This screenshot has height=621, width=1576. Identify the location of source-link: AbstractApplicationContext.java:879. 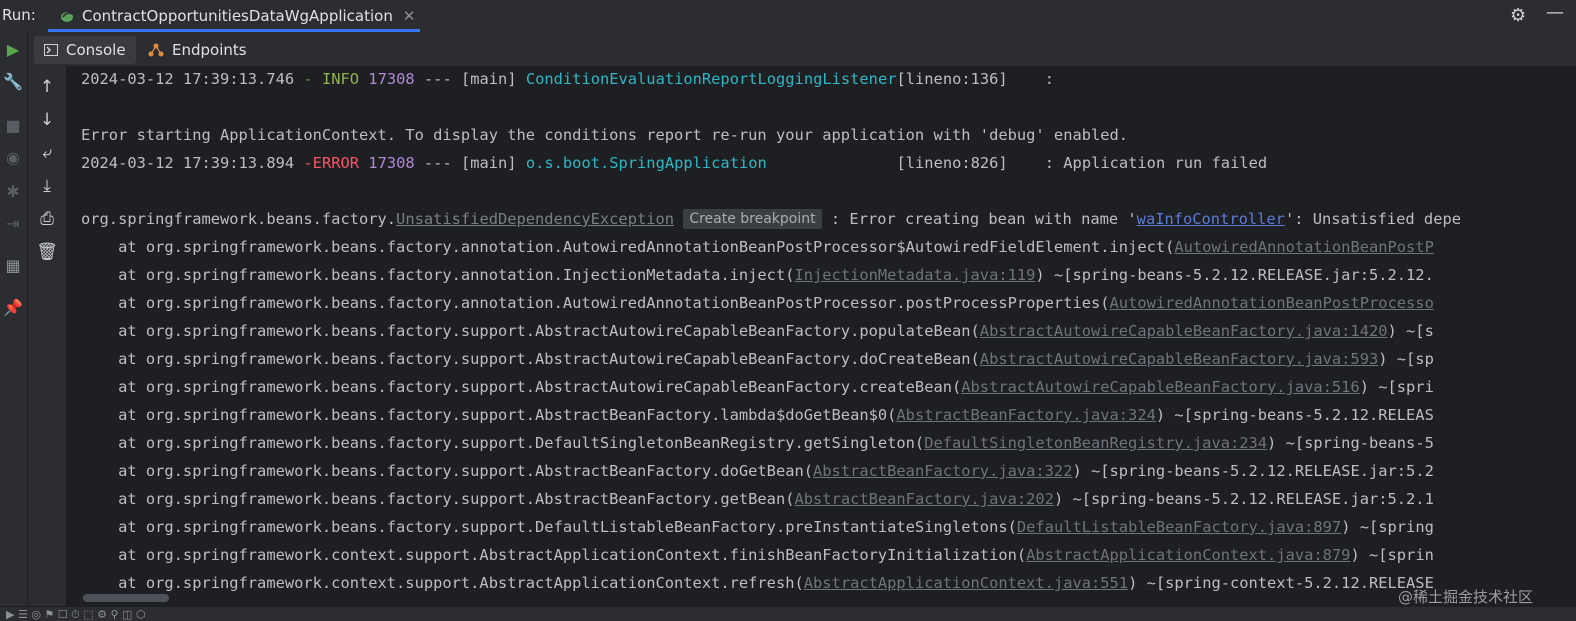
(1188, 555).